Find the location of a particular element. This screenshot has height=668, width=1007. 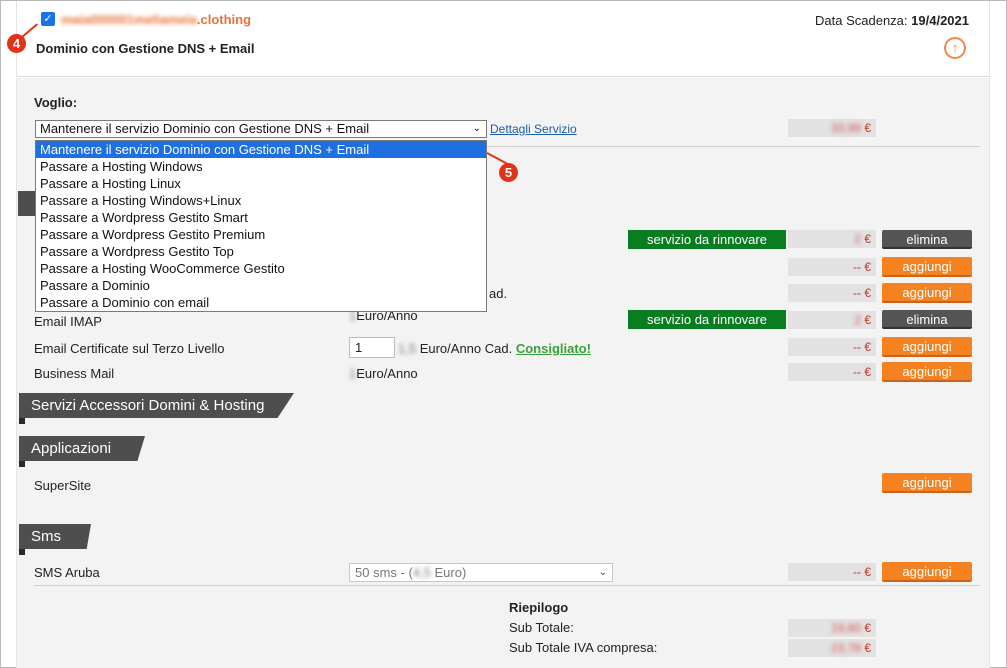

dropdown-option: Passare a Hosting Linux is located at coordinates (261, 183).